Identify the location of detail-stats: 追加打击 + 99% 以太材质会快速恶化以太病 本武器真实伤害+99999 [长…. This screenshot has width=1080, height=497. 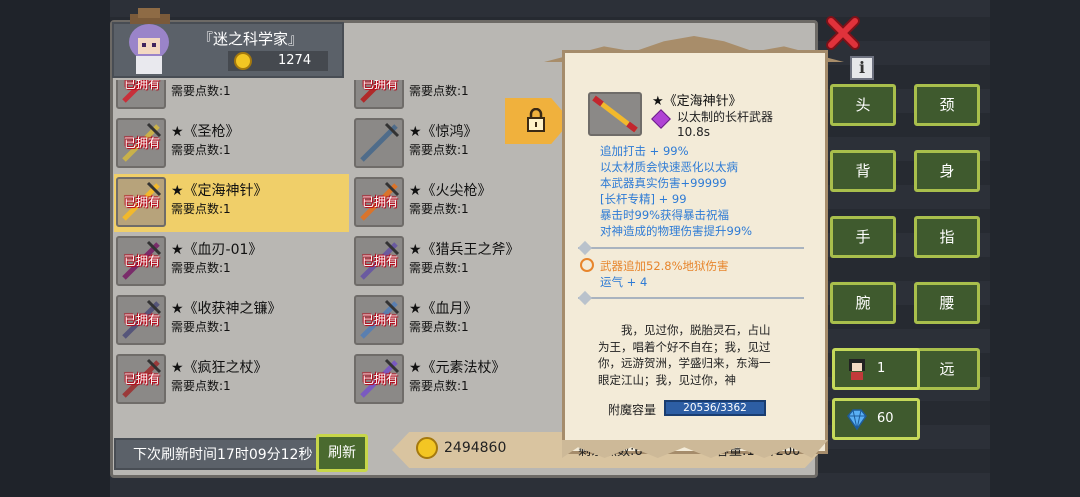
(676, 191).